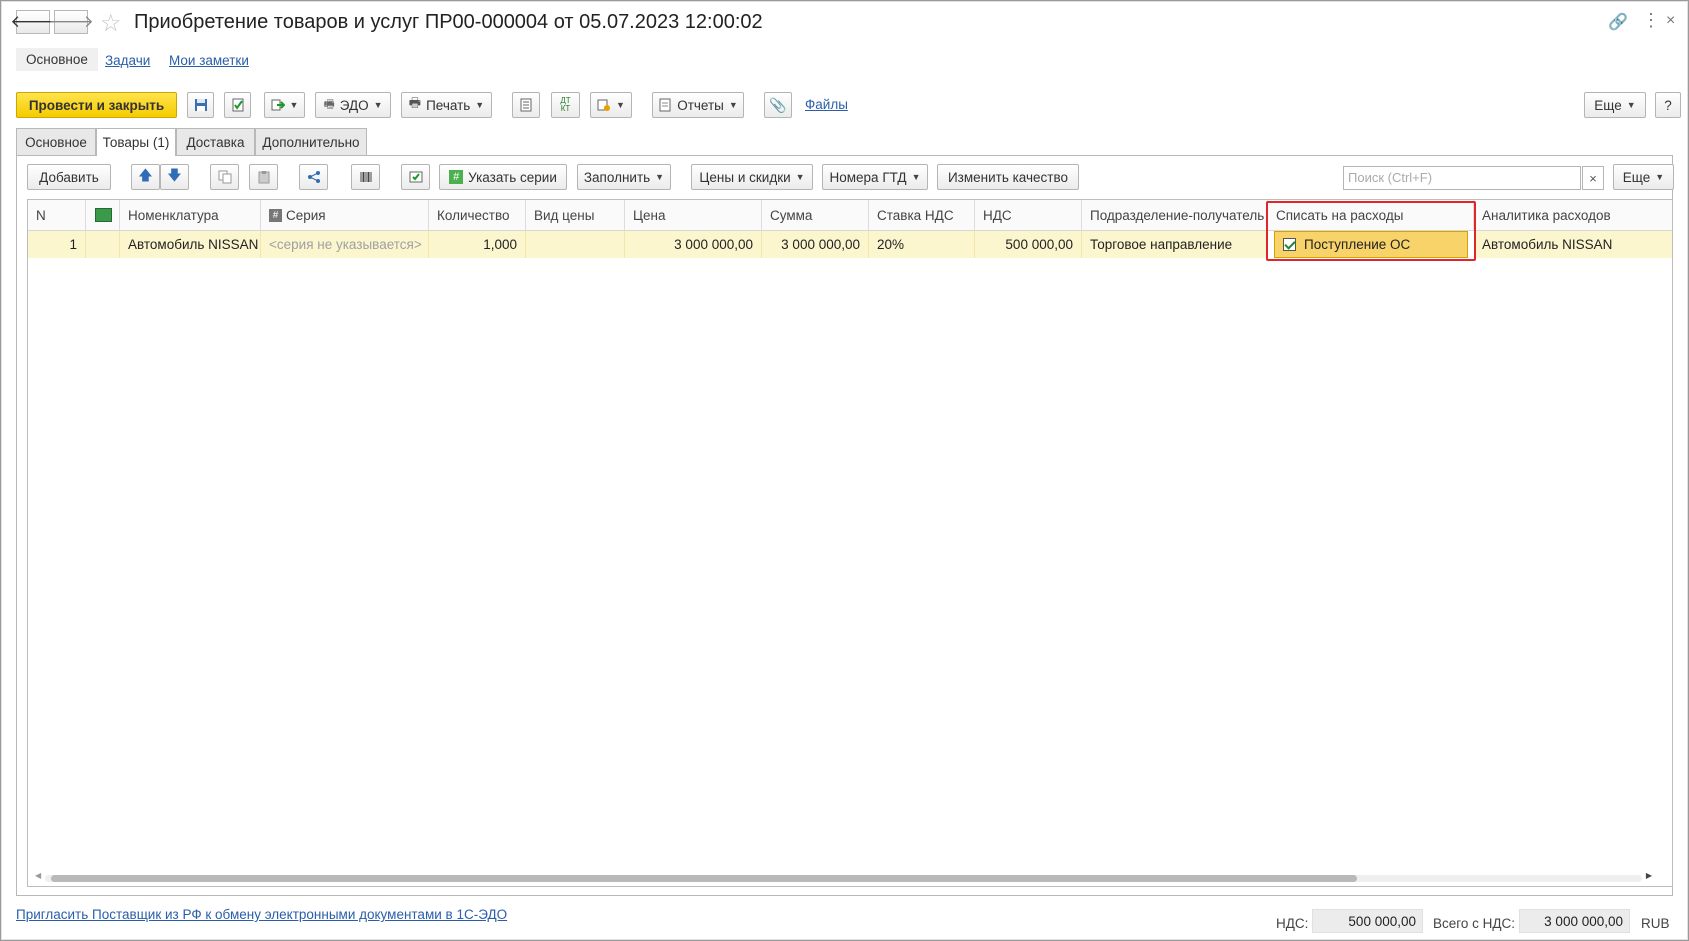  What do you see at coordinates (111, 23) in the screenshot?
I see `favorite-star-icon: ☆` at bounding box center [111, 23].